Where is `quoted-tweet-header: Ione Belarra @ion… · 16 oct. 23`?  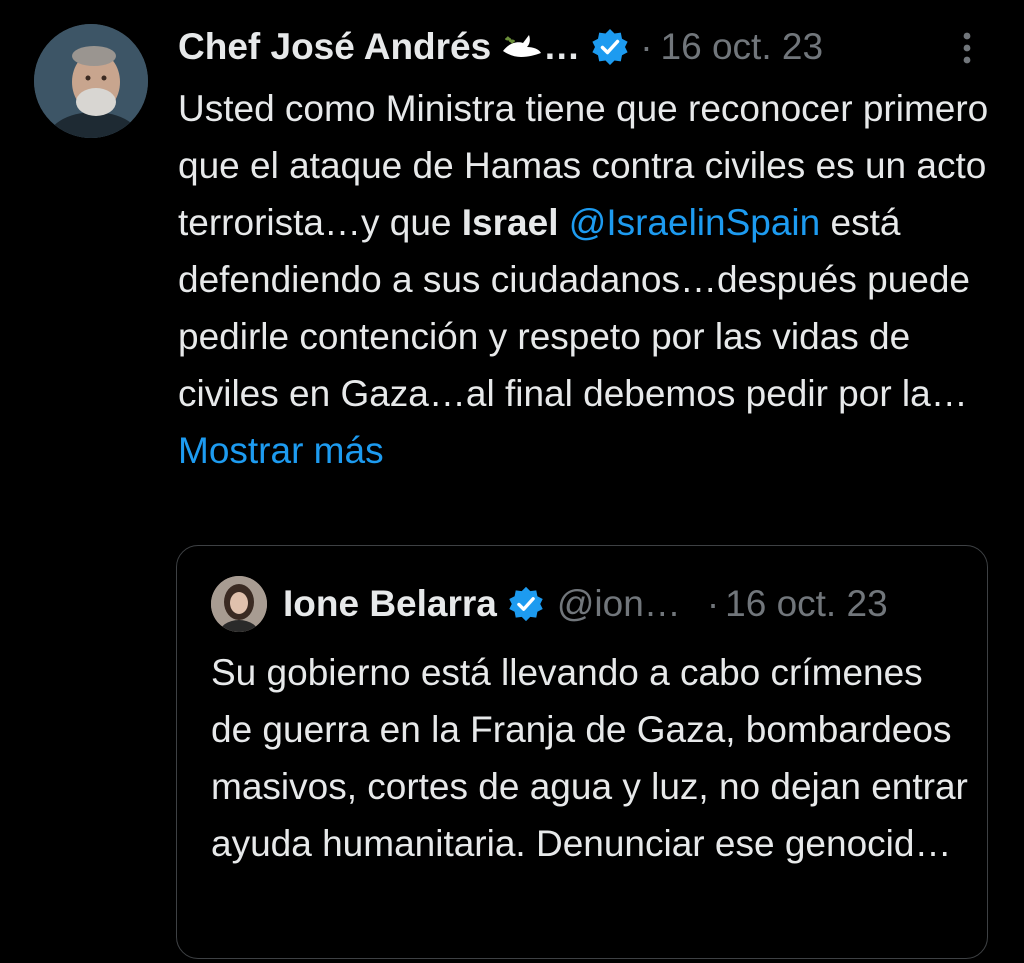 quoted-tweet-header: Ione Belarra @ion… · 16 oct. 23 is located at coordinates (591, 604).